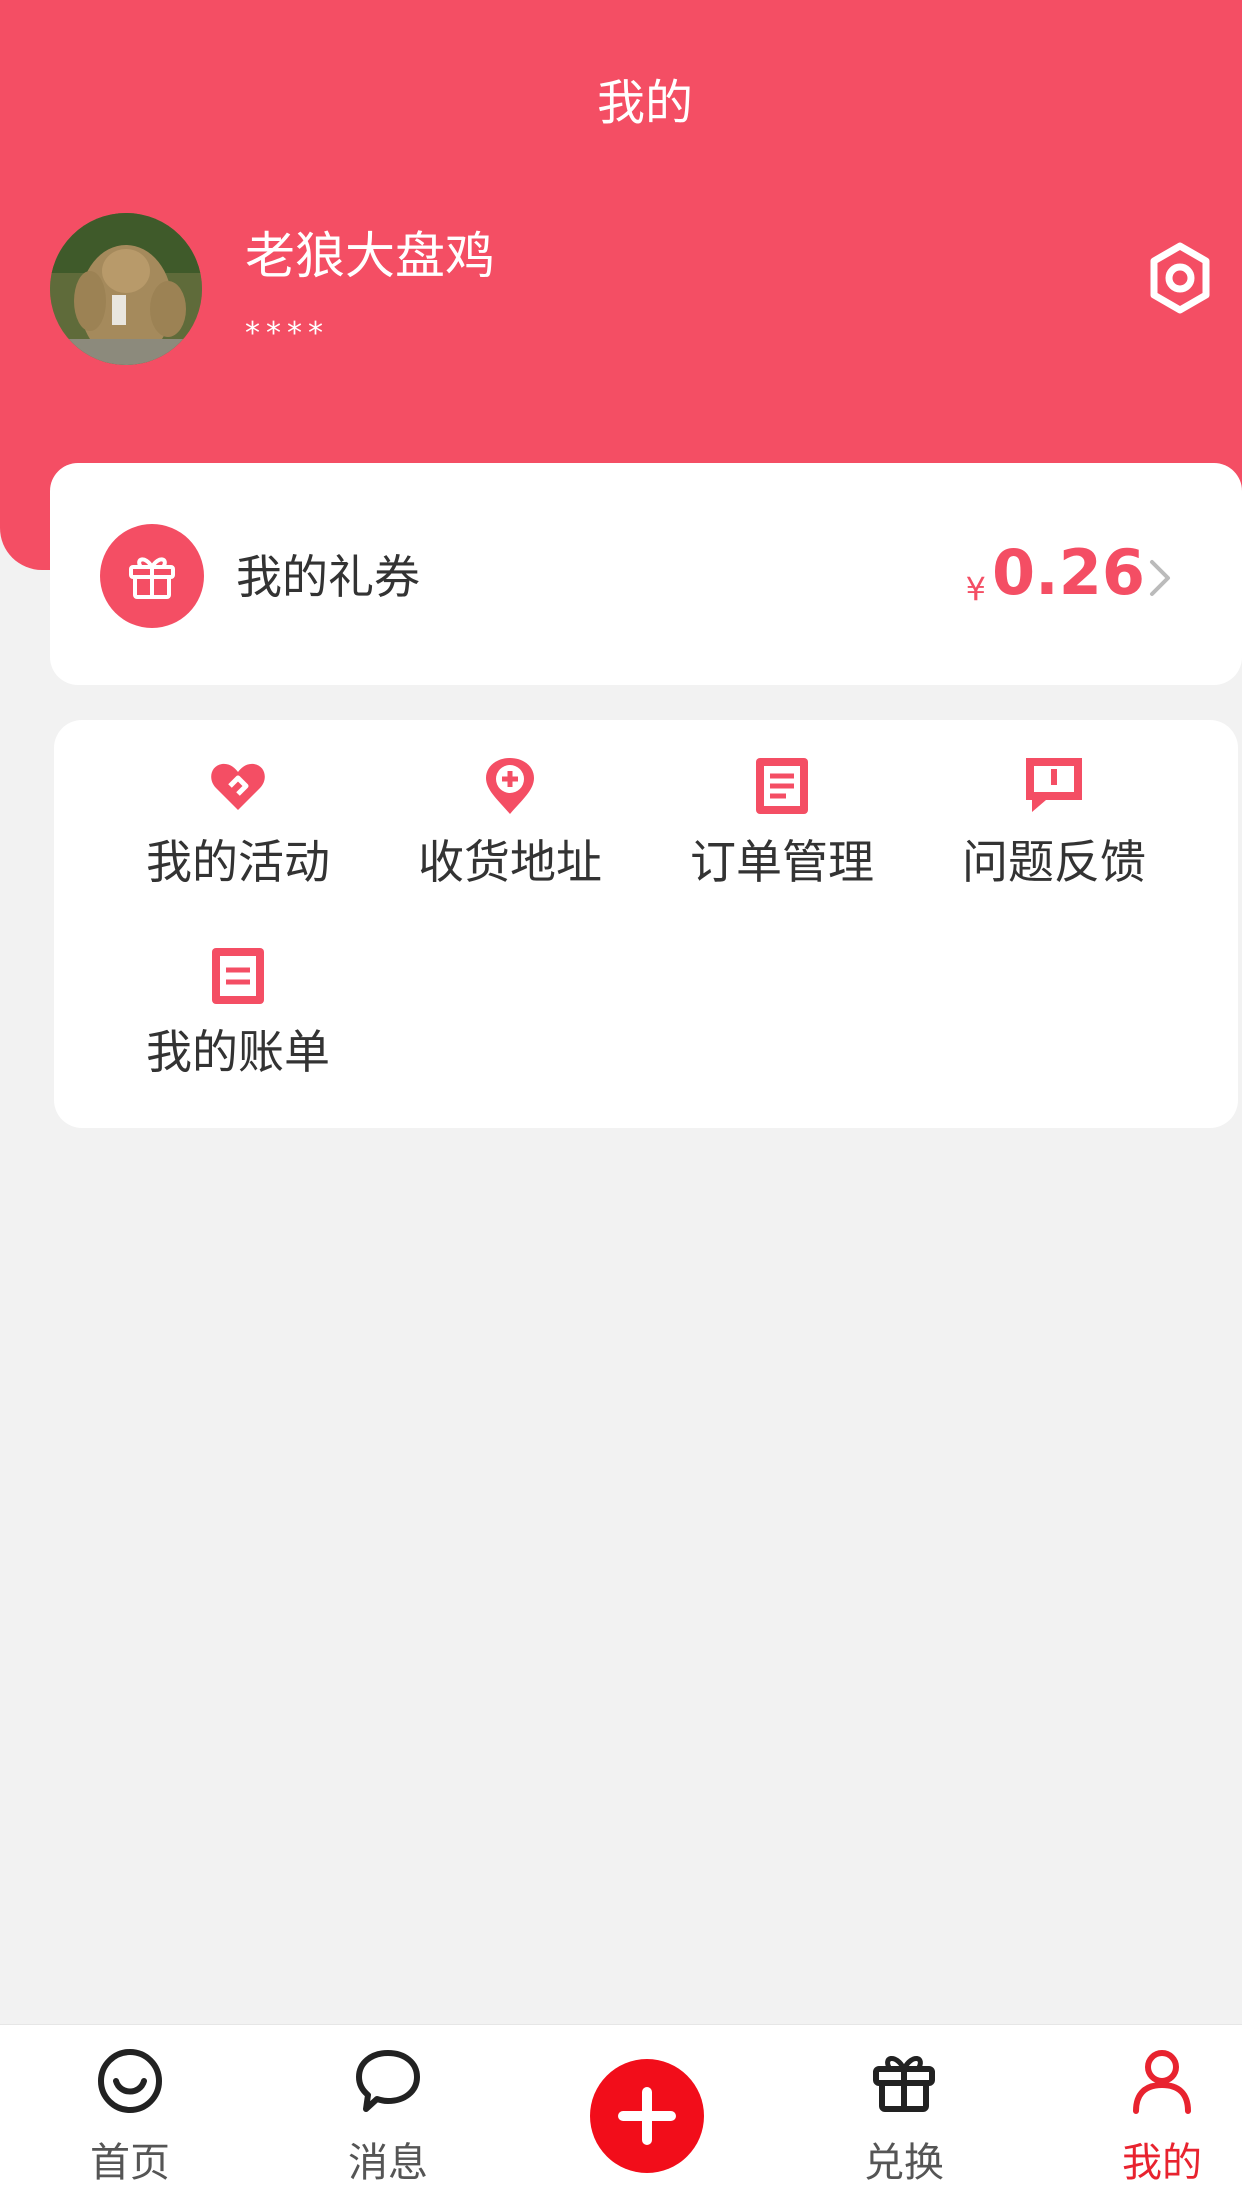  What do you see at coordinates (238, 1052) in the screenshot?
I see `menu-item-label: 我的账单` at bounding box center [238, 1052].